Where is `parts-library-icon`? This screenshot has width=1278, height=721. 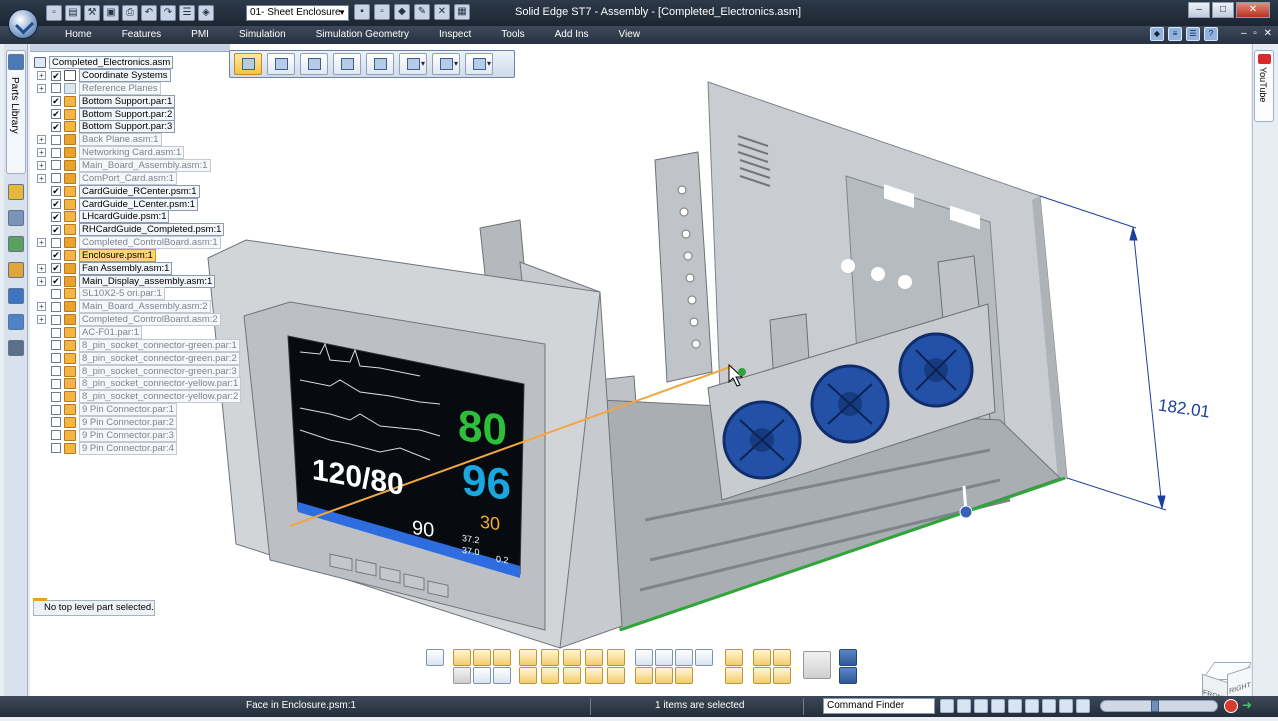 parts-library-icon is located at coordinates (16, 62).